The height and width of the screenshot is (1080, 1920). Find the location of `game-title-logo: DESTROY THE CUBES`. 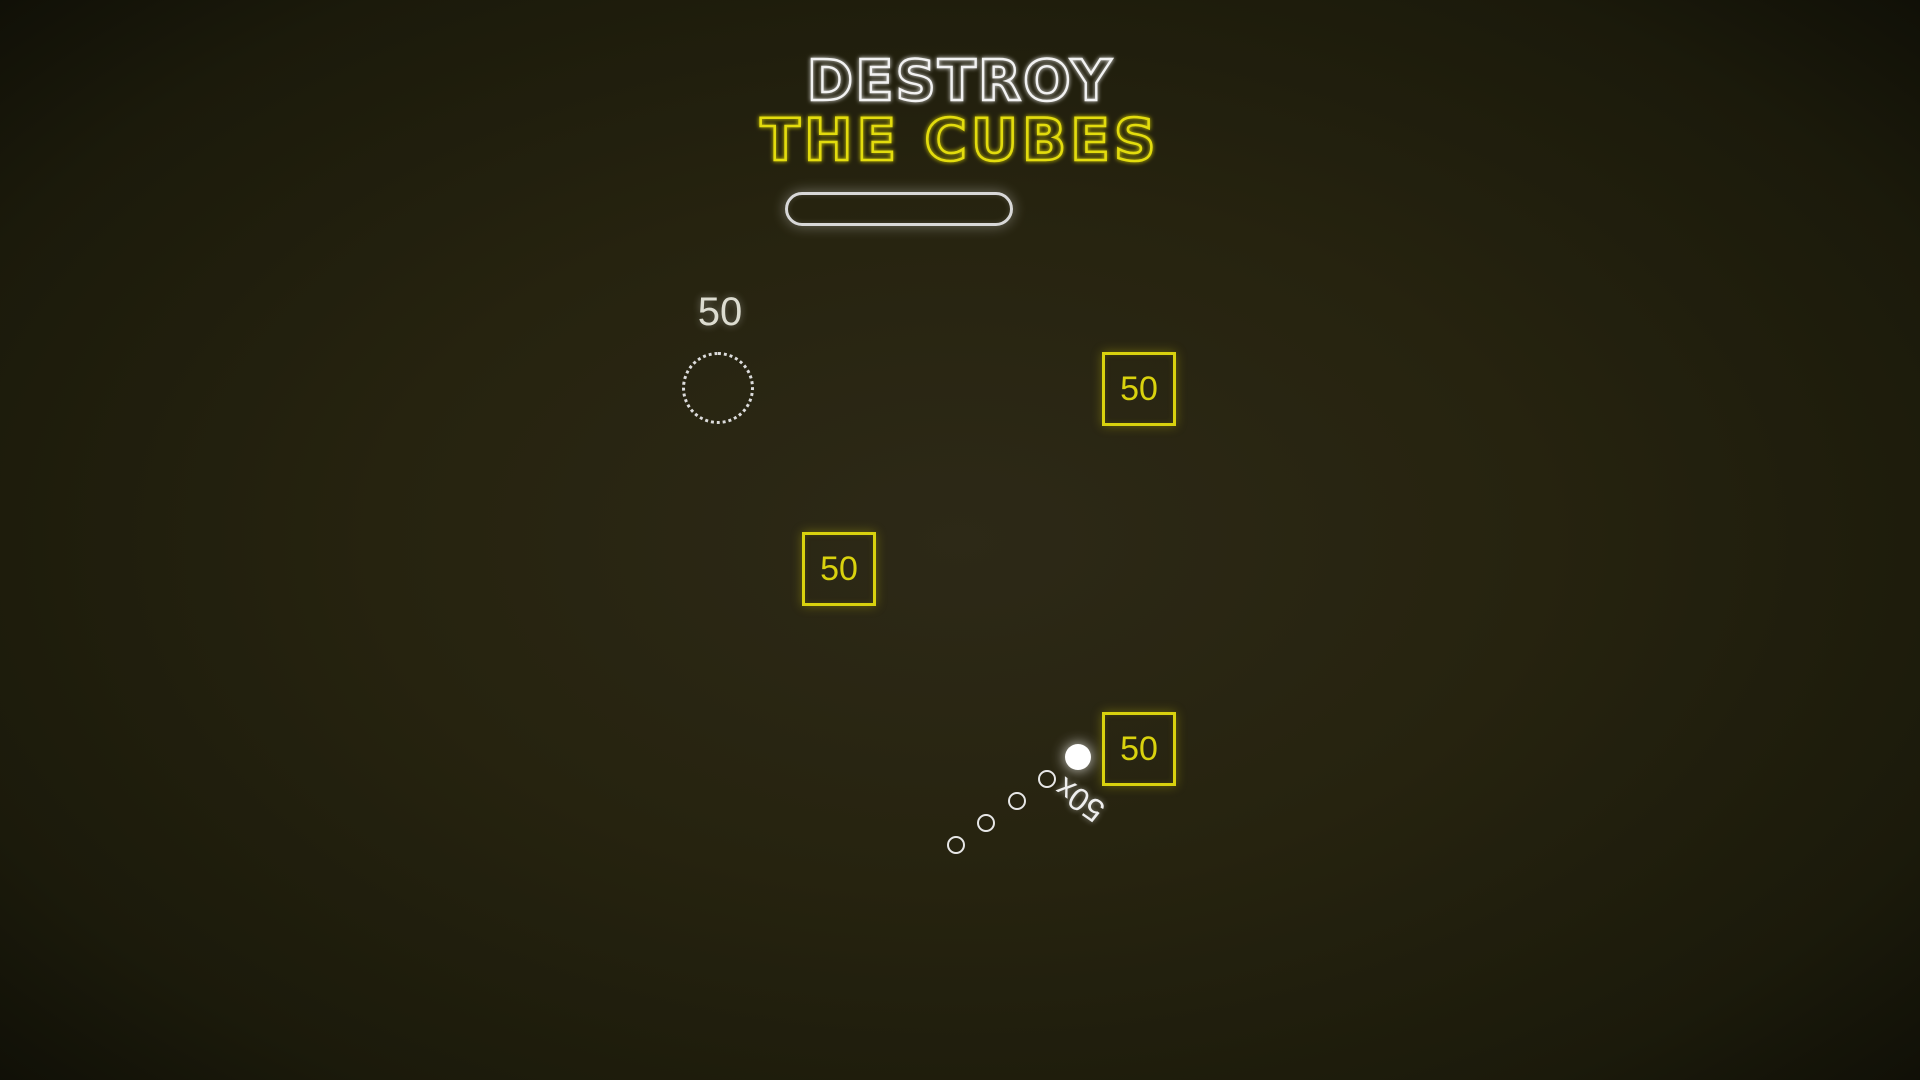

game-title-logo: DESTROY THE CUBES is located at coordinates (959, 112).